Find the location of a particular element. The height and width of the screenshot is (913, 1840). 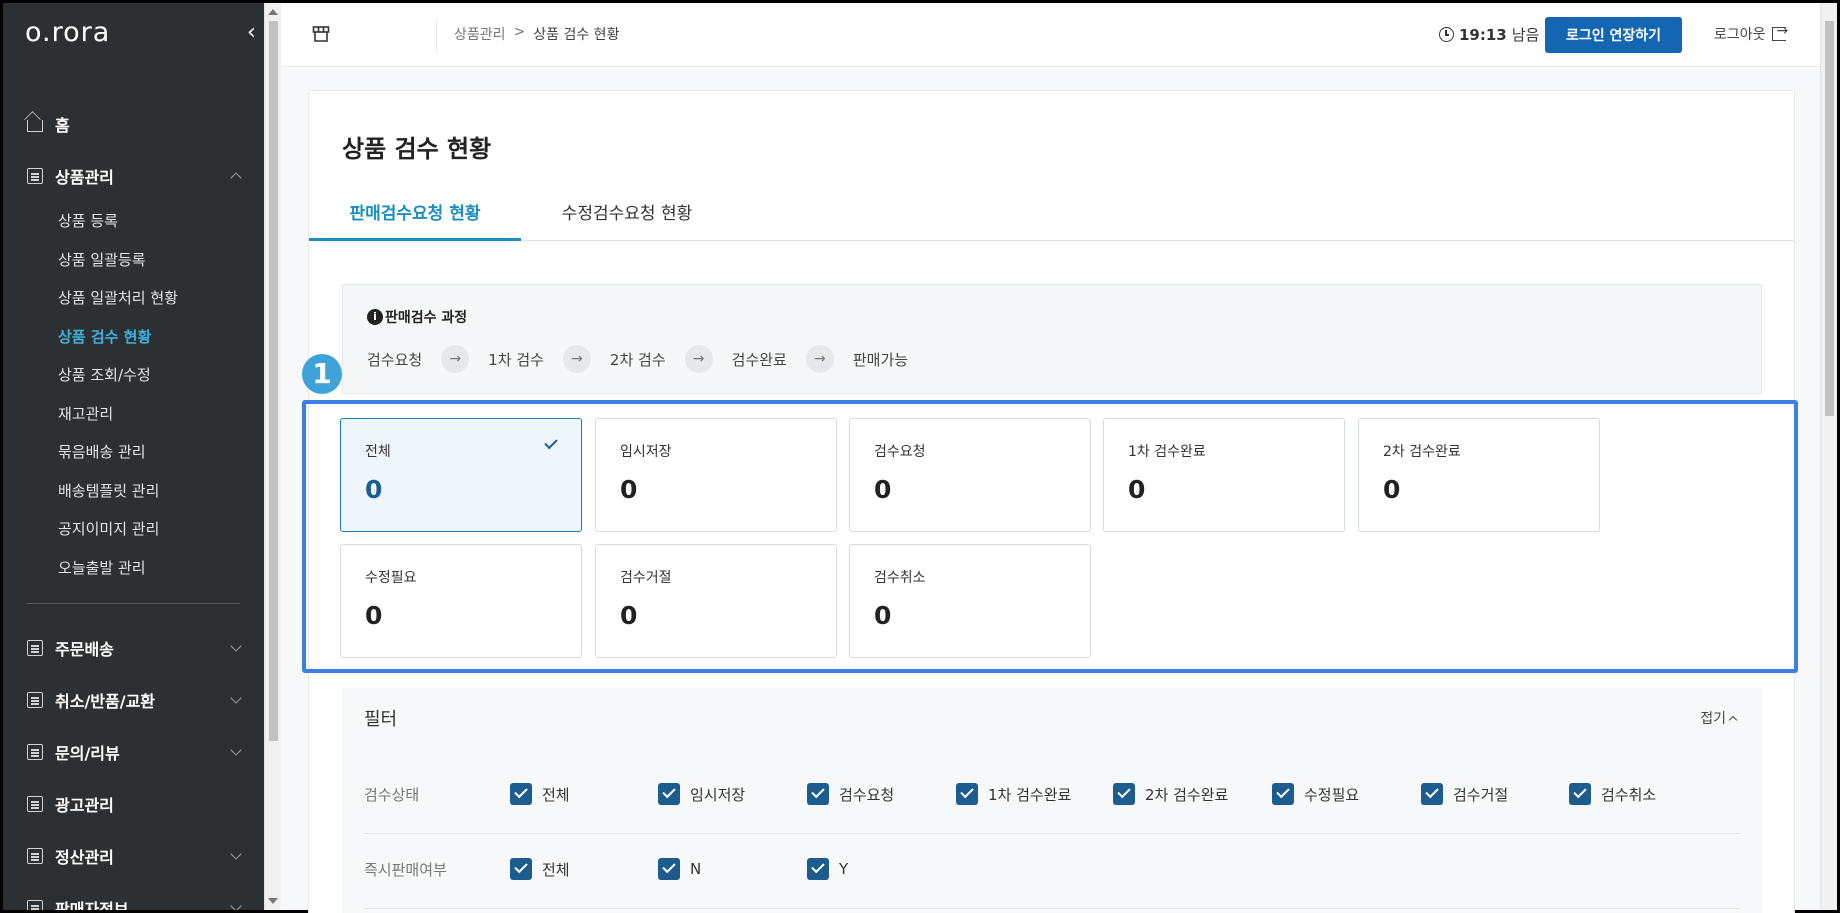

stat-label: 1차 검수완료 is located at coordinates (1167, 452).